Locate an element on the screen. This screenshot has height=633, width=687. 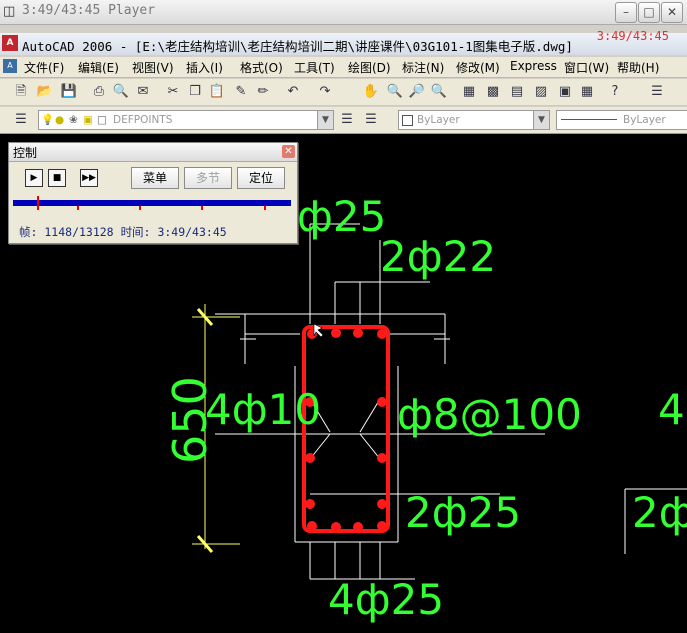
linetype-preview-icon is located at coordinates (589, 119).